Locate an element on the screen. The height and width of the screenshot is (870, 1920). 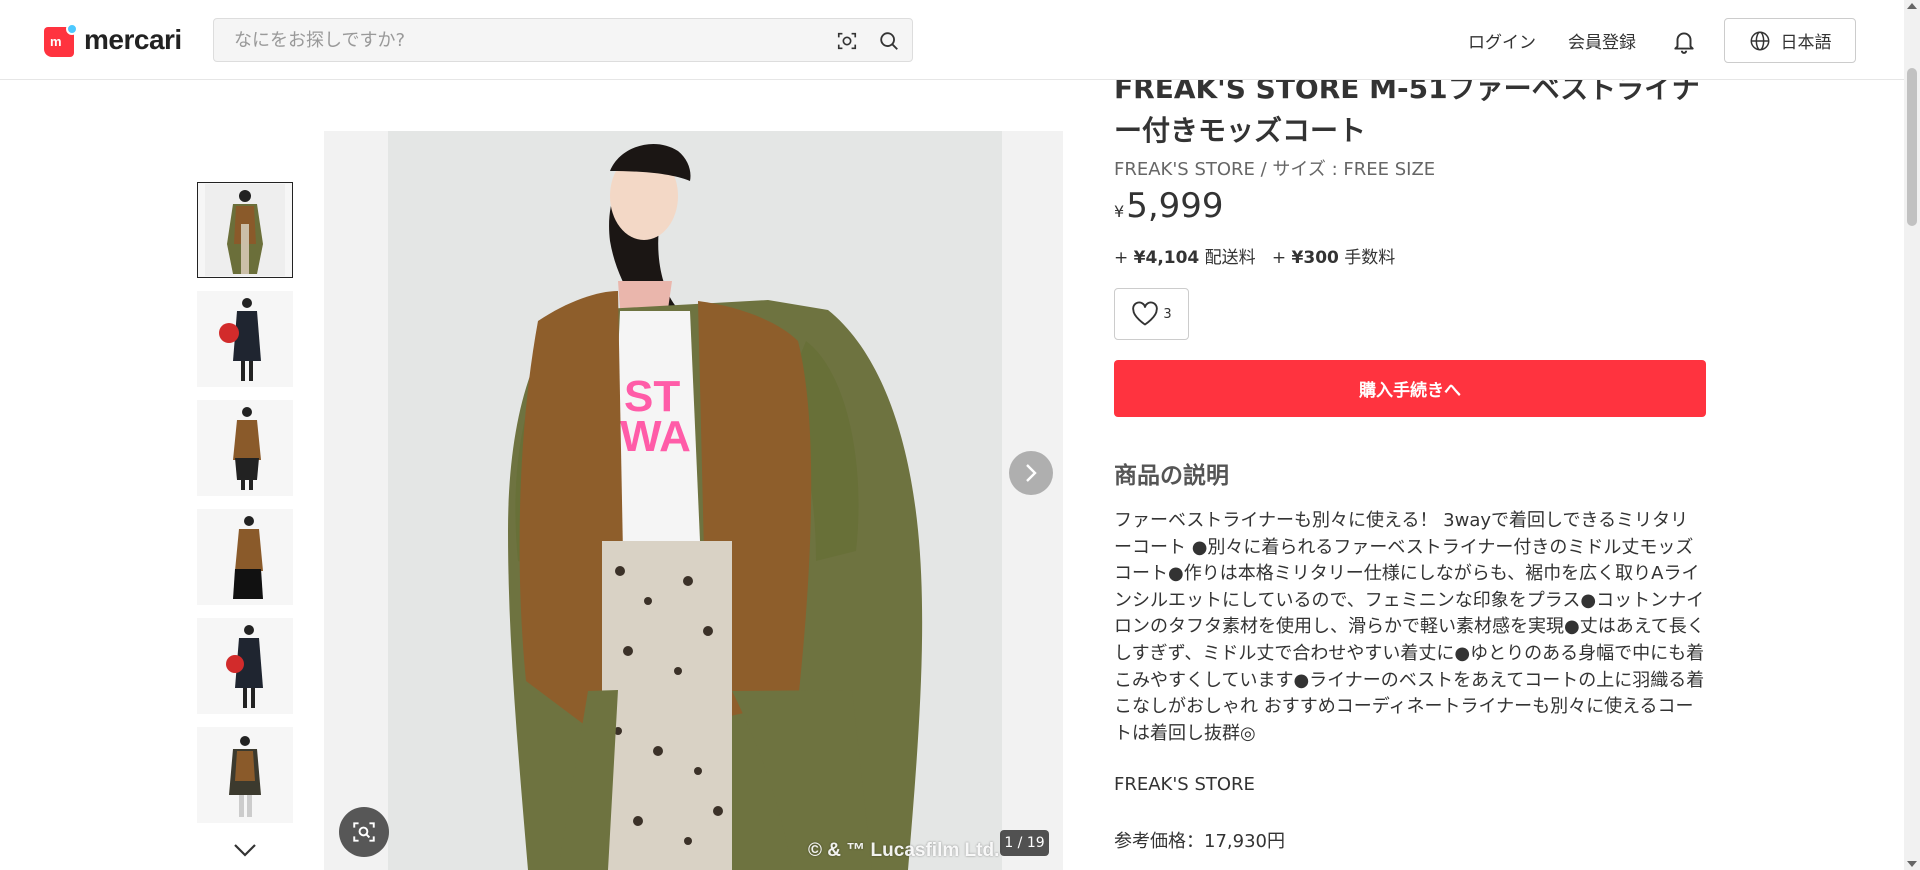
scroll-up-arrow is located at coordinates (1912, 6).